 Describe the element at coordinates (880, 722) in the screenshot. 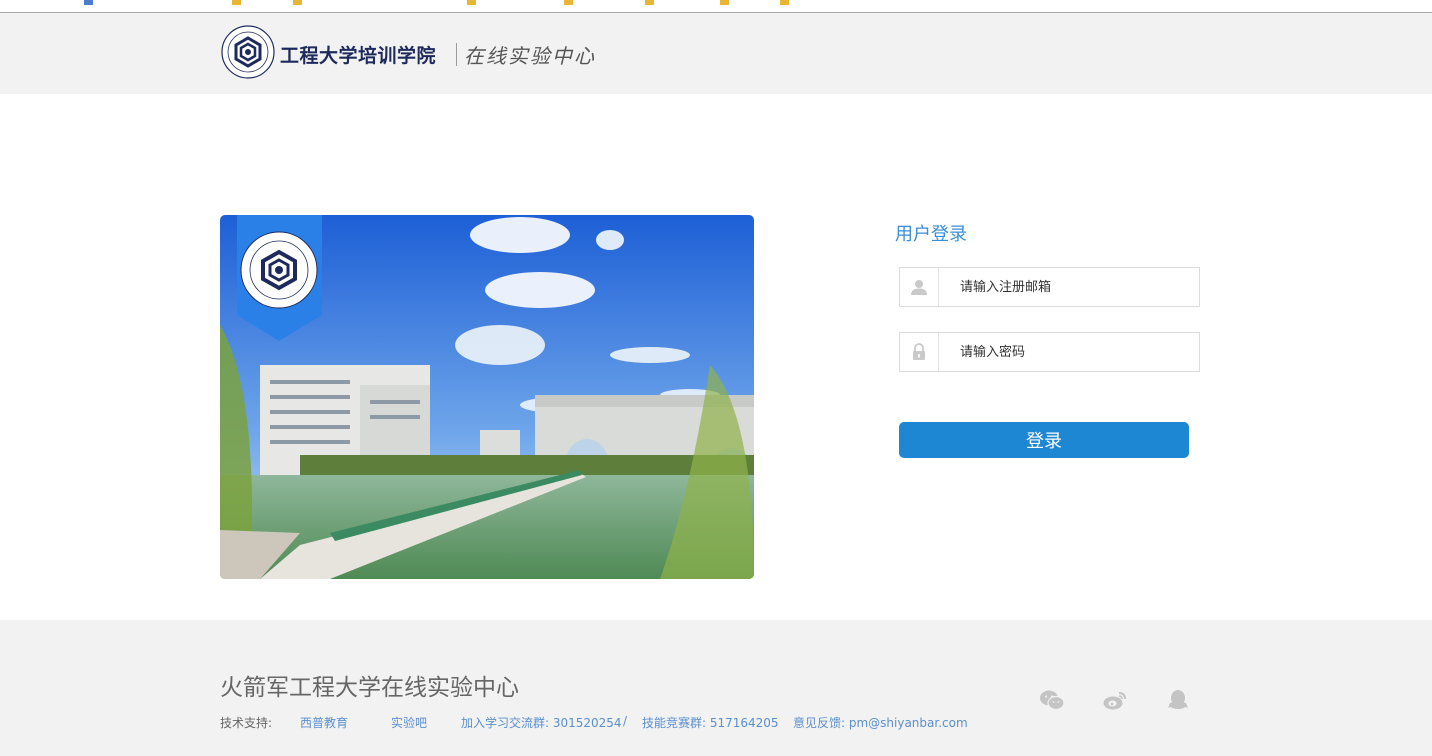

I see `feedback-link: 意见反馈: pm@shiyanbar.com` at that location.